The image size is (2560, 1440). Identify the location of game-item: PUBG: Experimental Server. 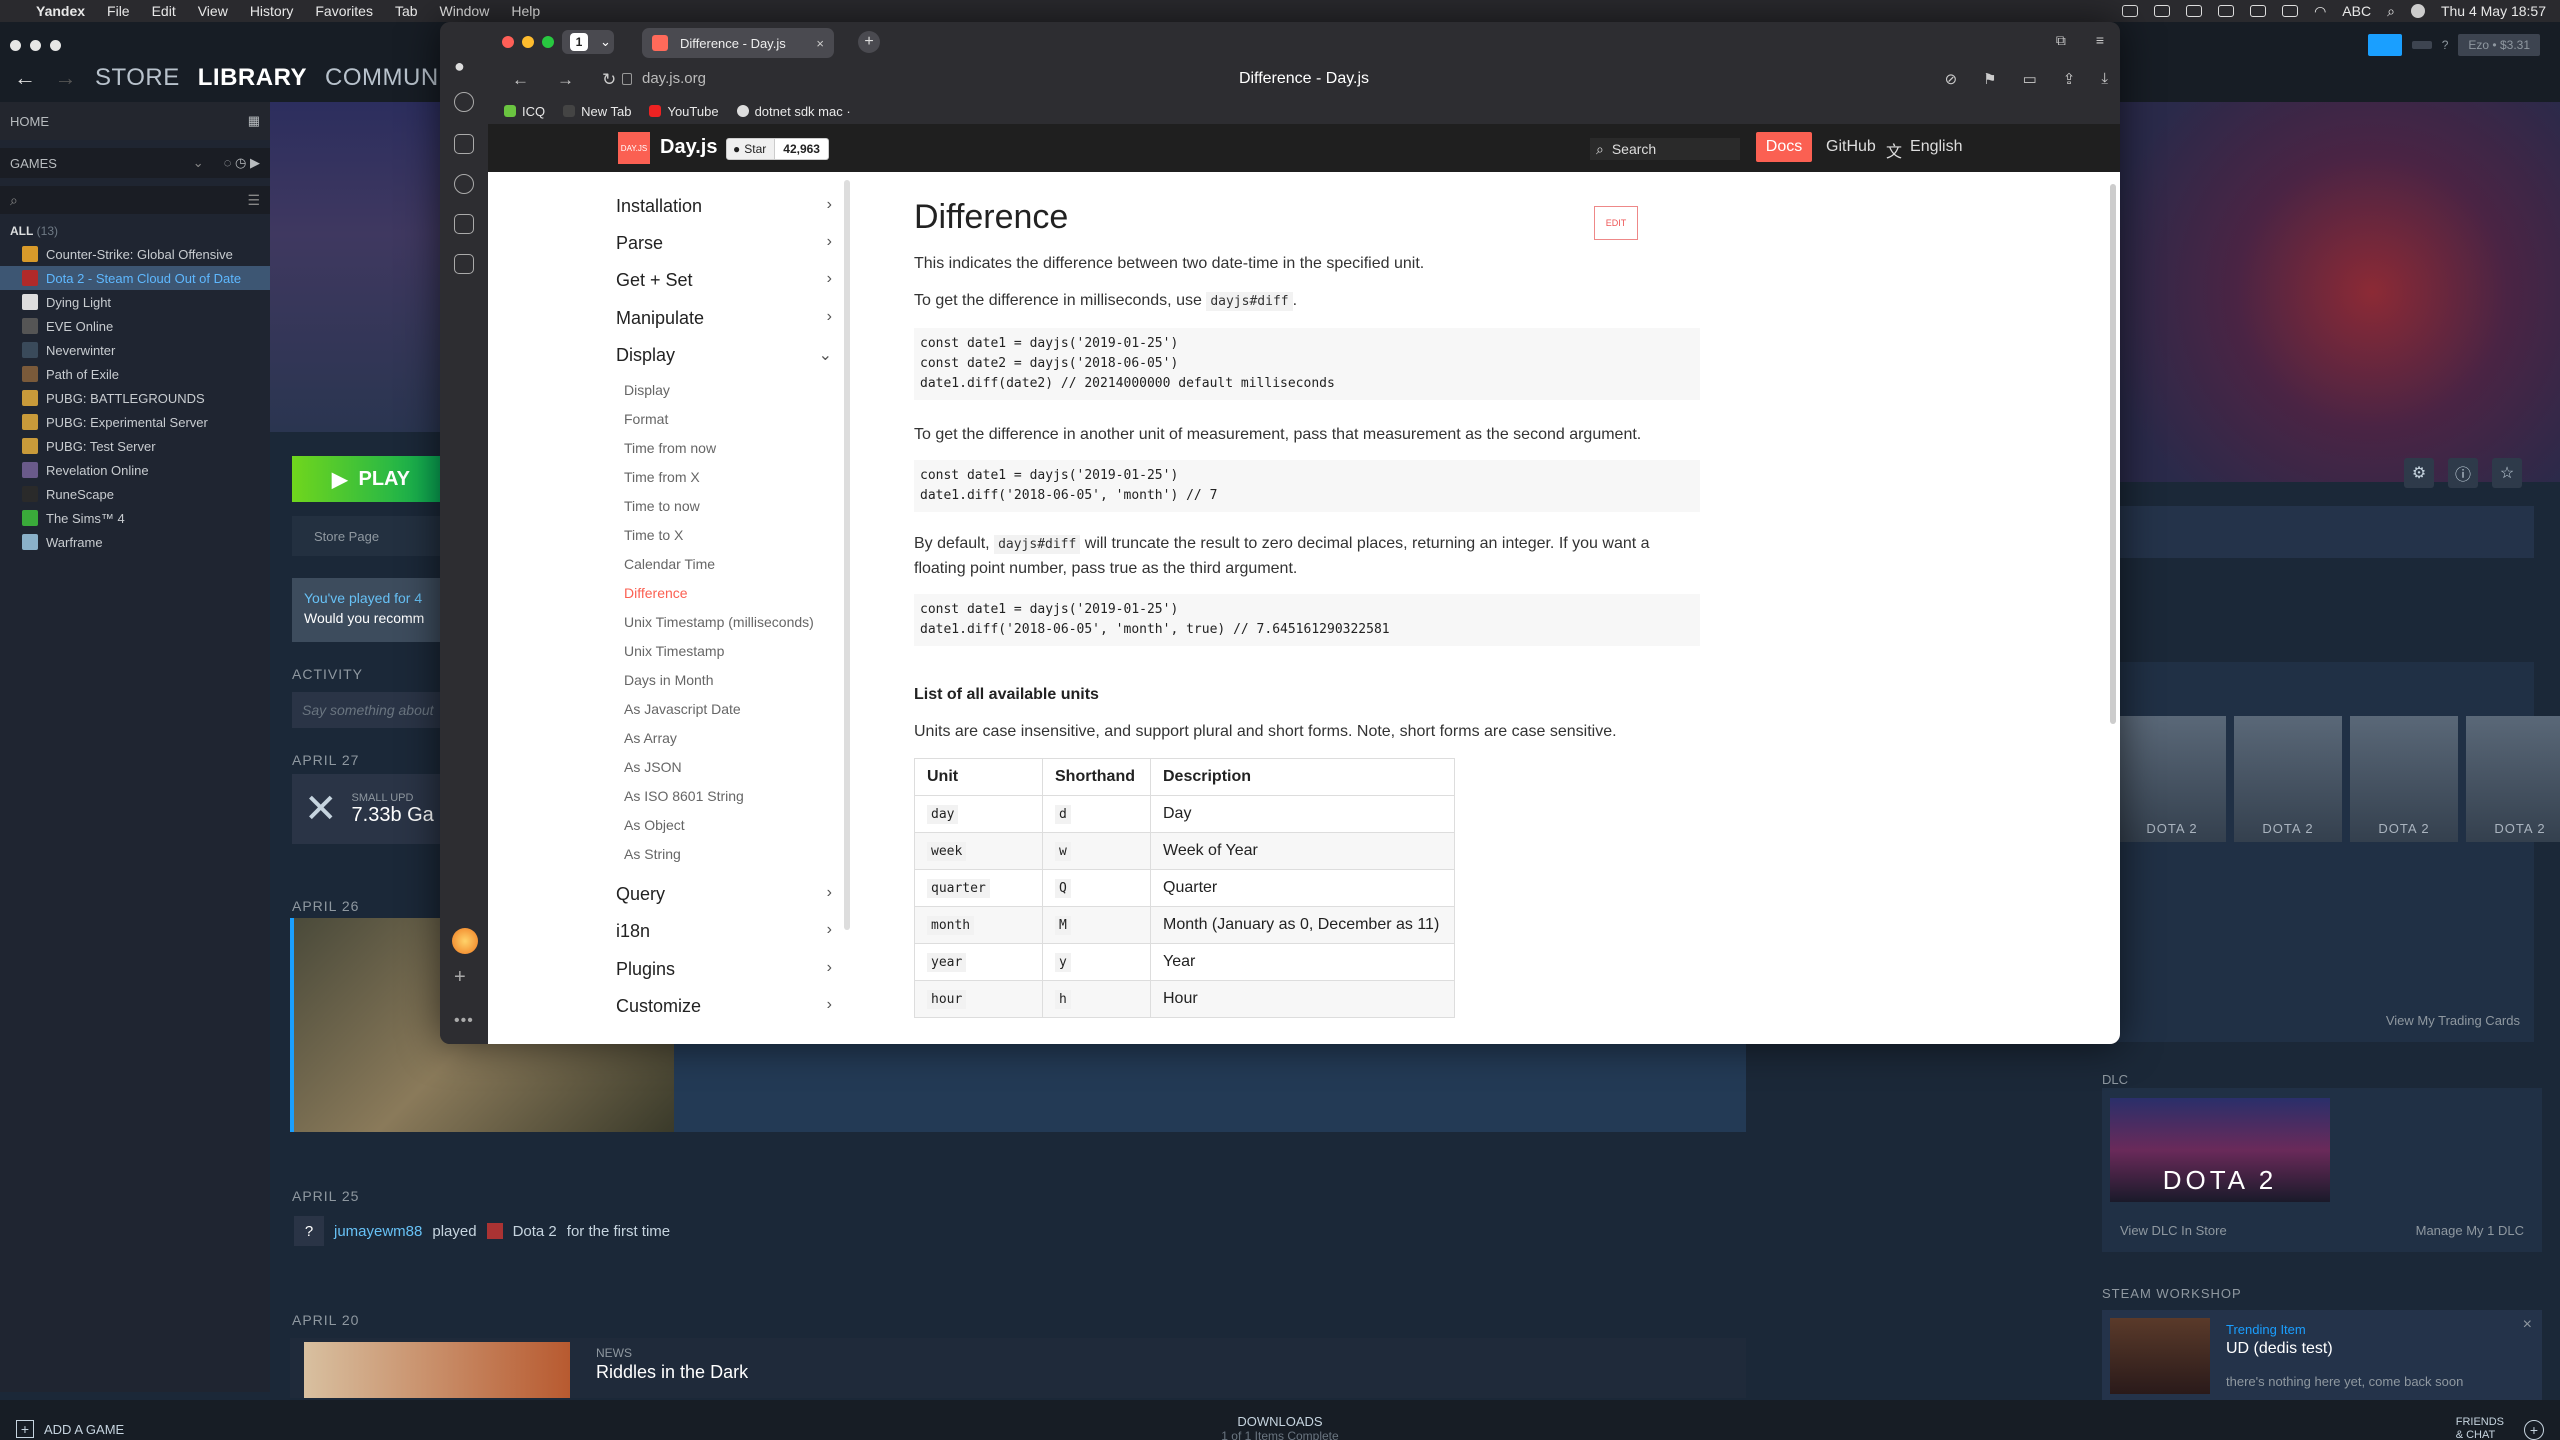
(135, 422).